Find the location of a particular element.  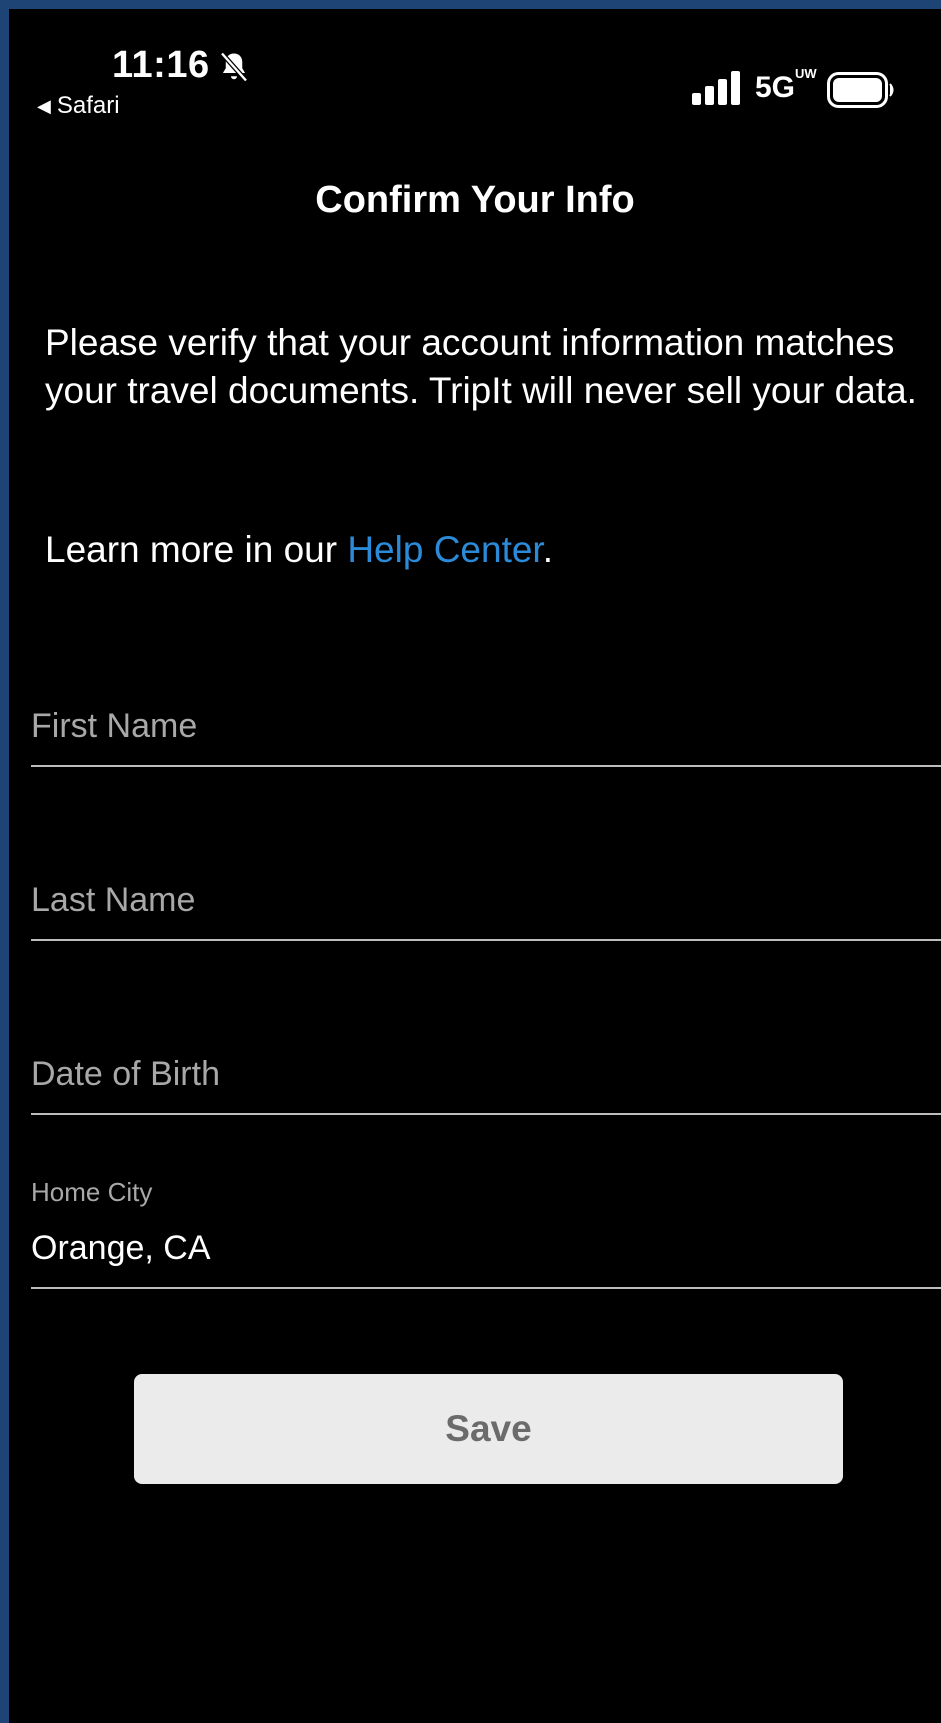

save-button: Save is located at coordinates (488, 1429).